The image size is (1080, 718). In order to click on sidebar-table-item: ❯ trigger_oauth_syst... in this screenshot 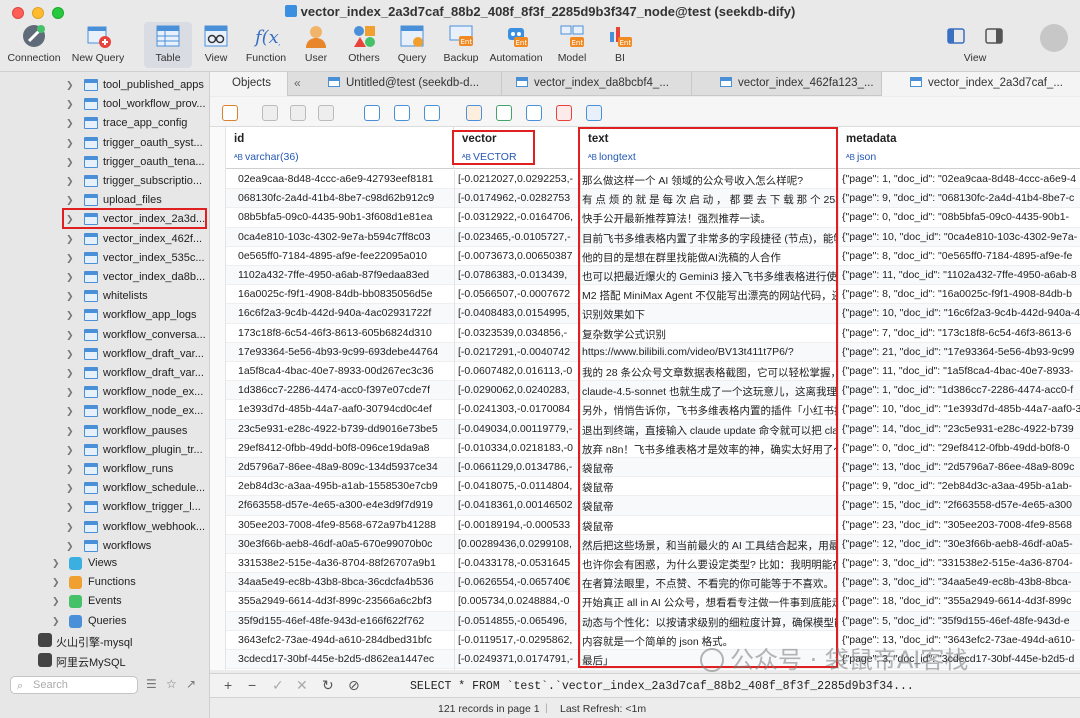, I will do `click(105, 143)`.